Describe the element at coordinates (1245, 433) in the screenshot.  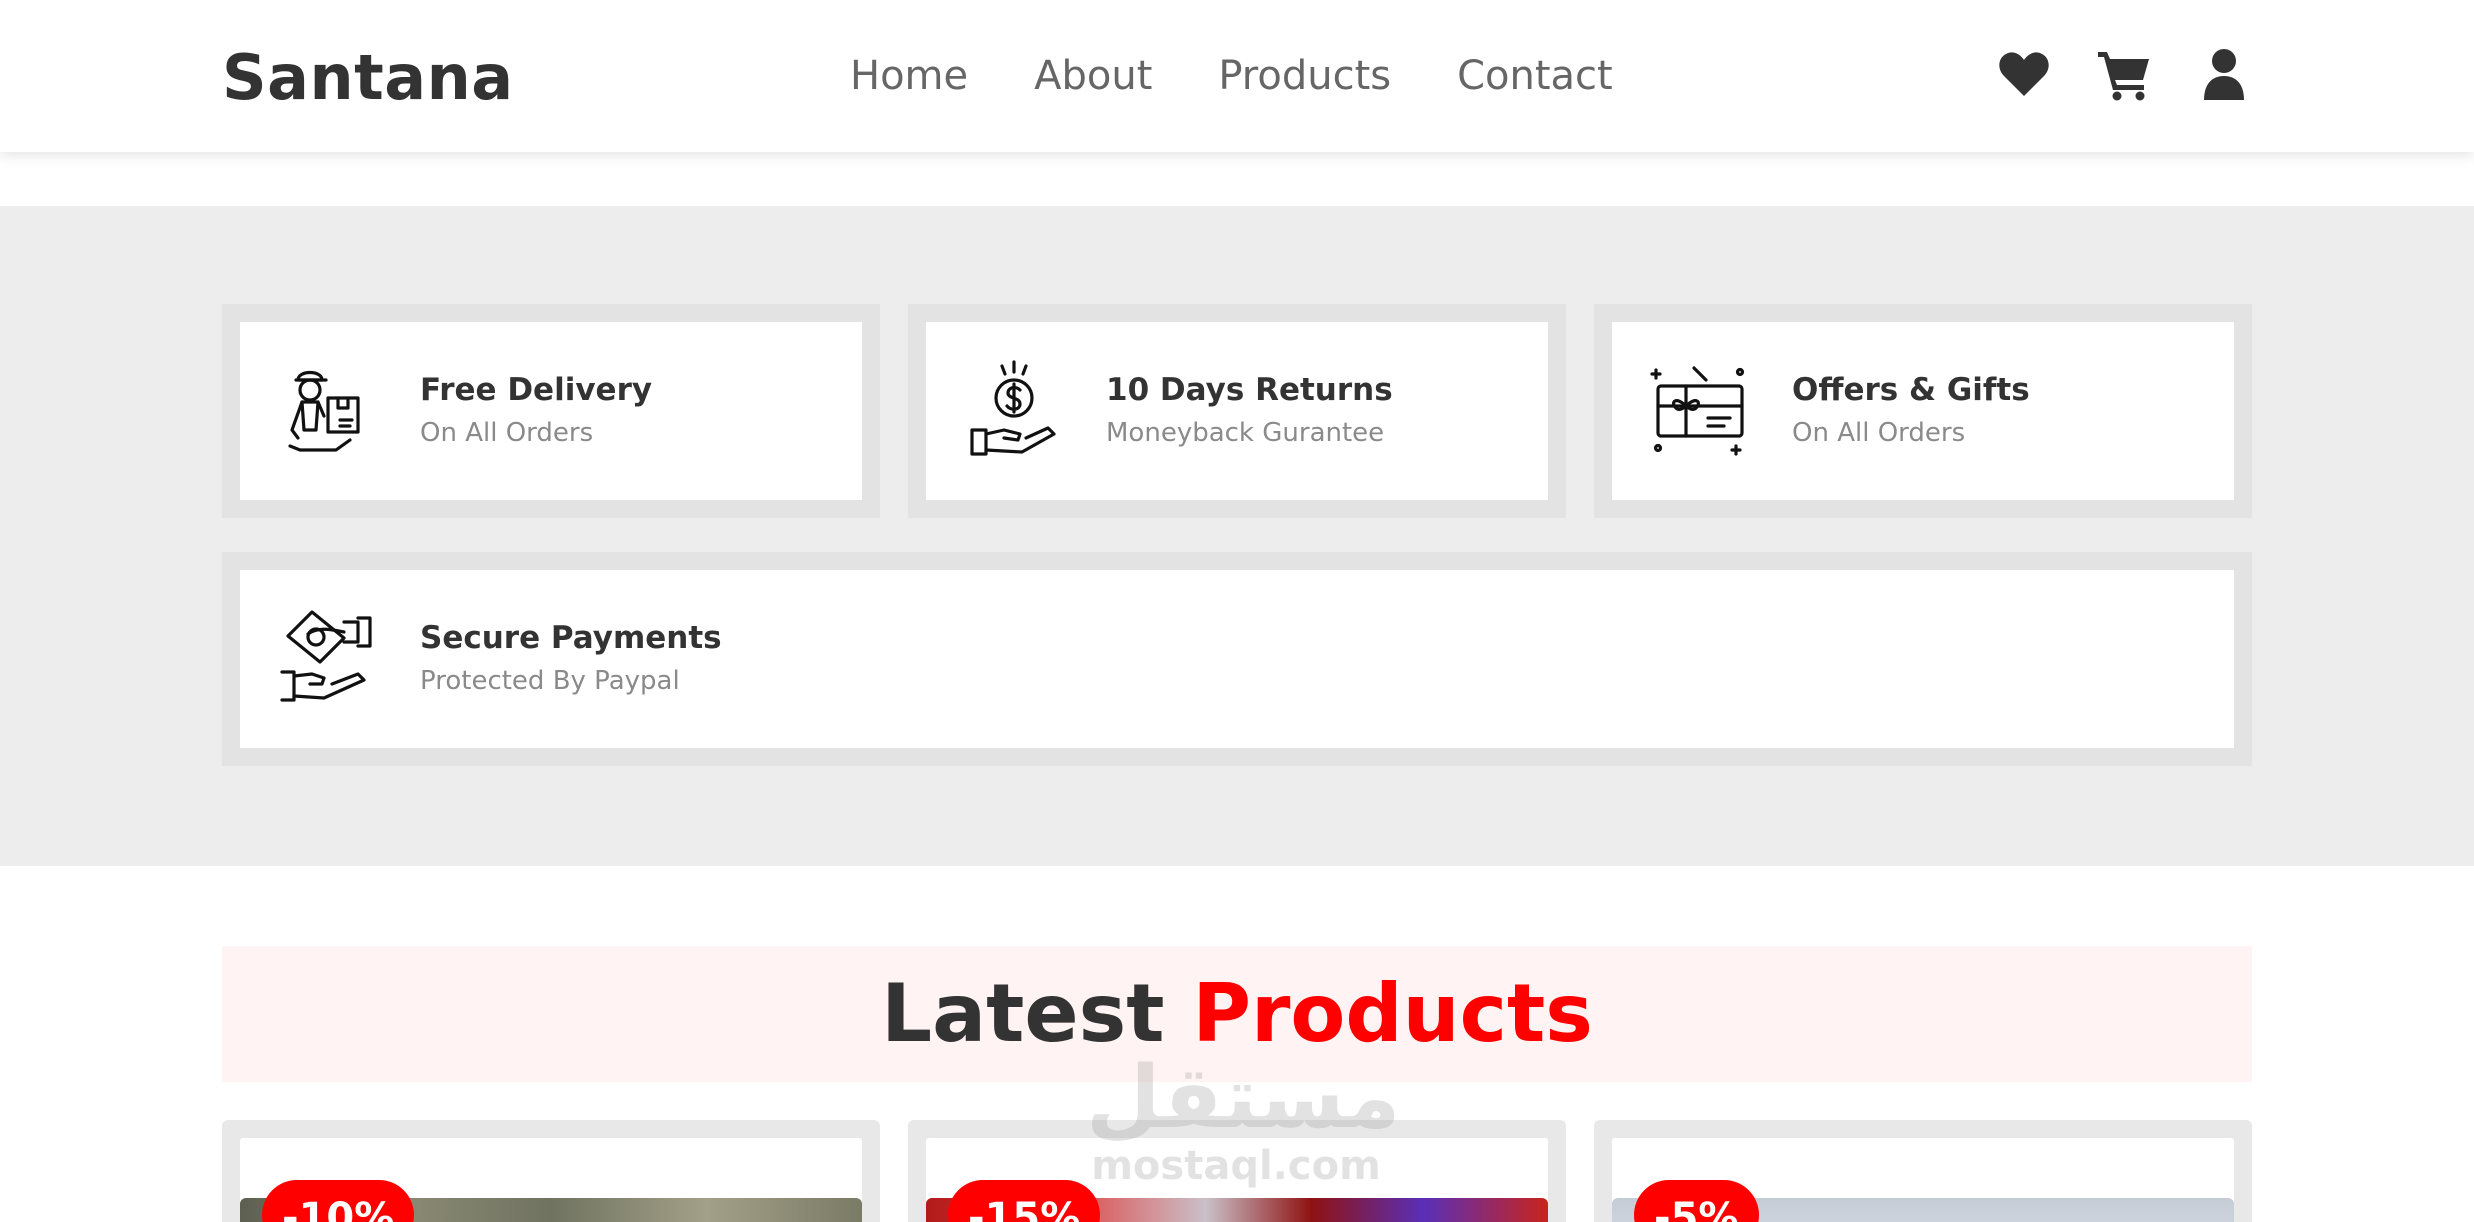
I see `feature-subtitle: Moneyback Gurantee` at that location.